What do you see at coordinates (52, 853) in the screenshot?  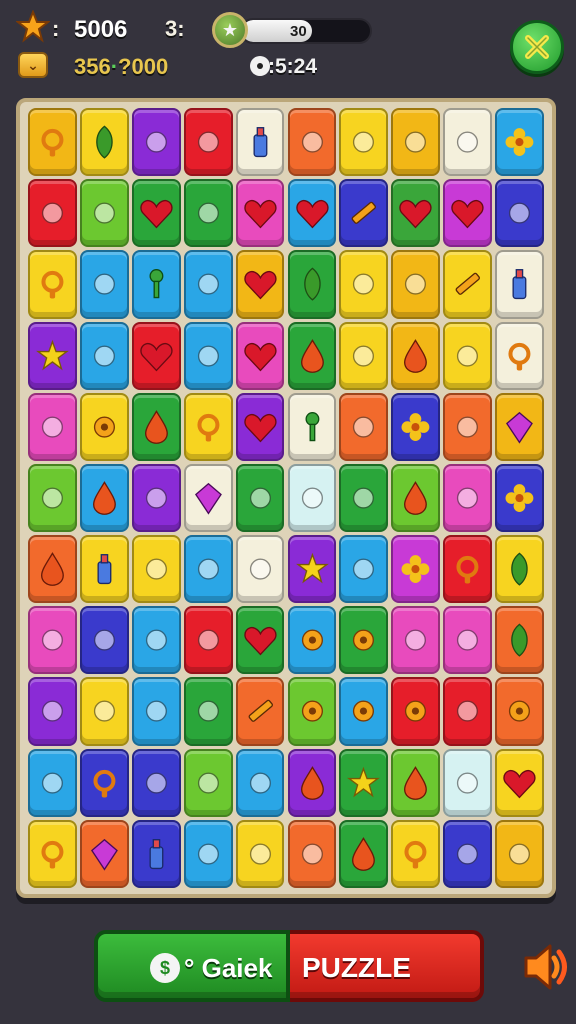 I see `tile-r10-c0` at bounding box center [52, 853].